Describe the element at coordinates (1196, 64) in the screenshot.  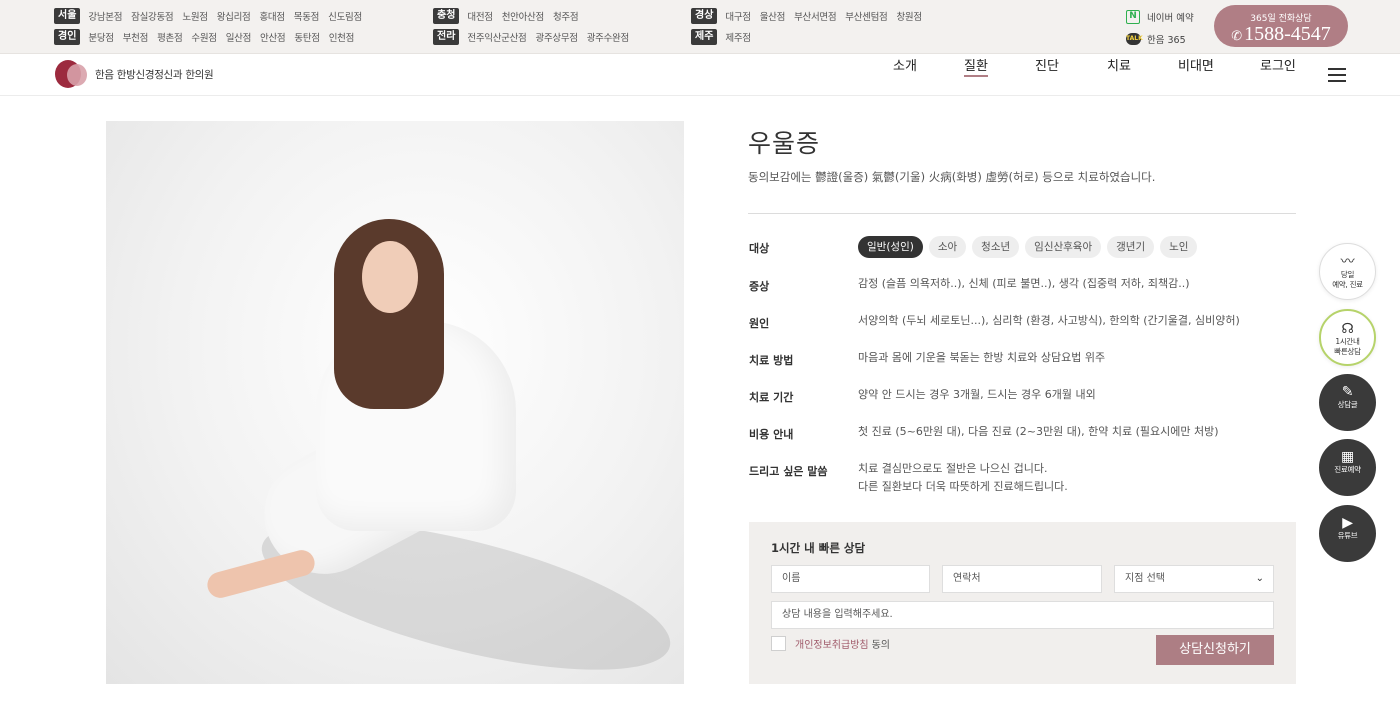
I see `nav-menu-item: 비대면` at that location.